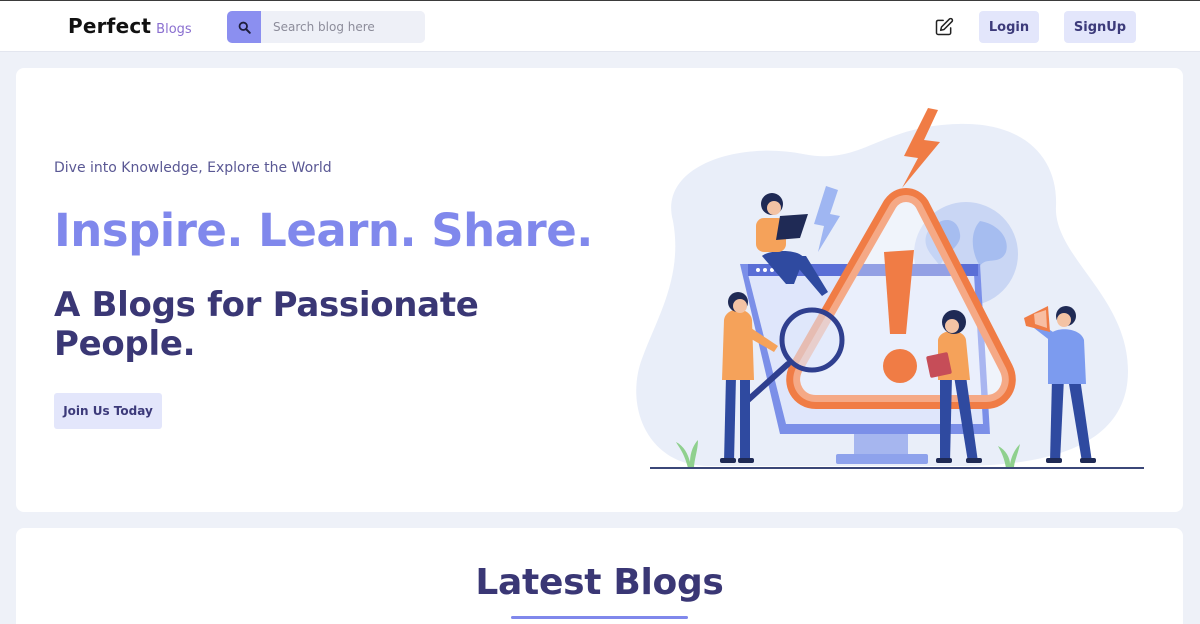  I want to click on latest-blogs-section: Latest Blogs, so click(599, 576).